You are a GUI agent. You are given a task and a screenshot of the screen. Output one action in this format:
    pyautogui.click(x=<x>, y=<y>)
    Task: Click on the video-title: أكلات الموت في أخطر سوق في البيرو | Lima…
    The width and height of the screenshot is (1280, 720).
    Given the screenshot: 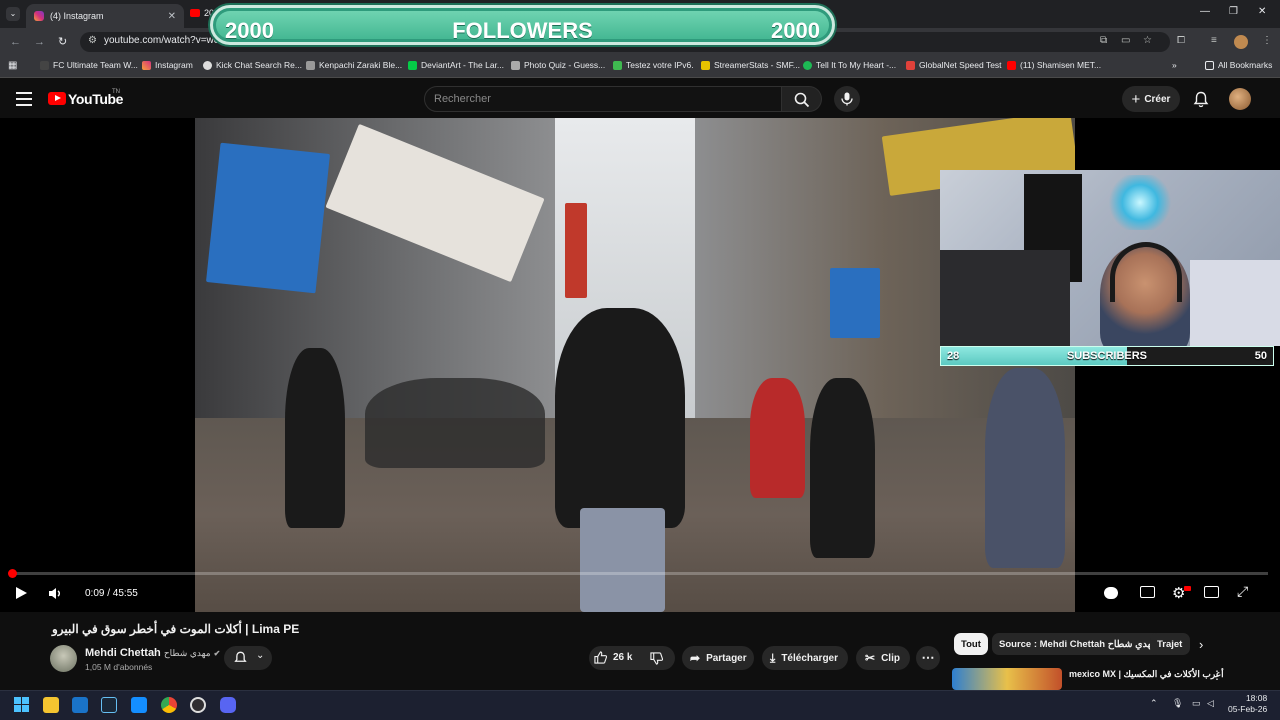 What is the action you would take?
    pyautogui.click(x=176, y=629)
    